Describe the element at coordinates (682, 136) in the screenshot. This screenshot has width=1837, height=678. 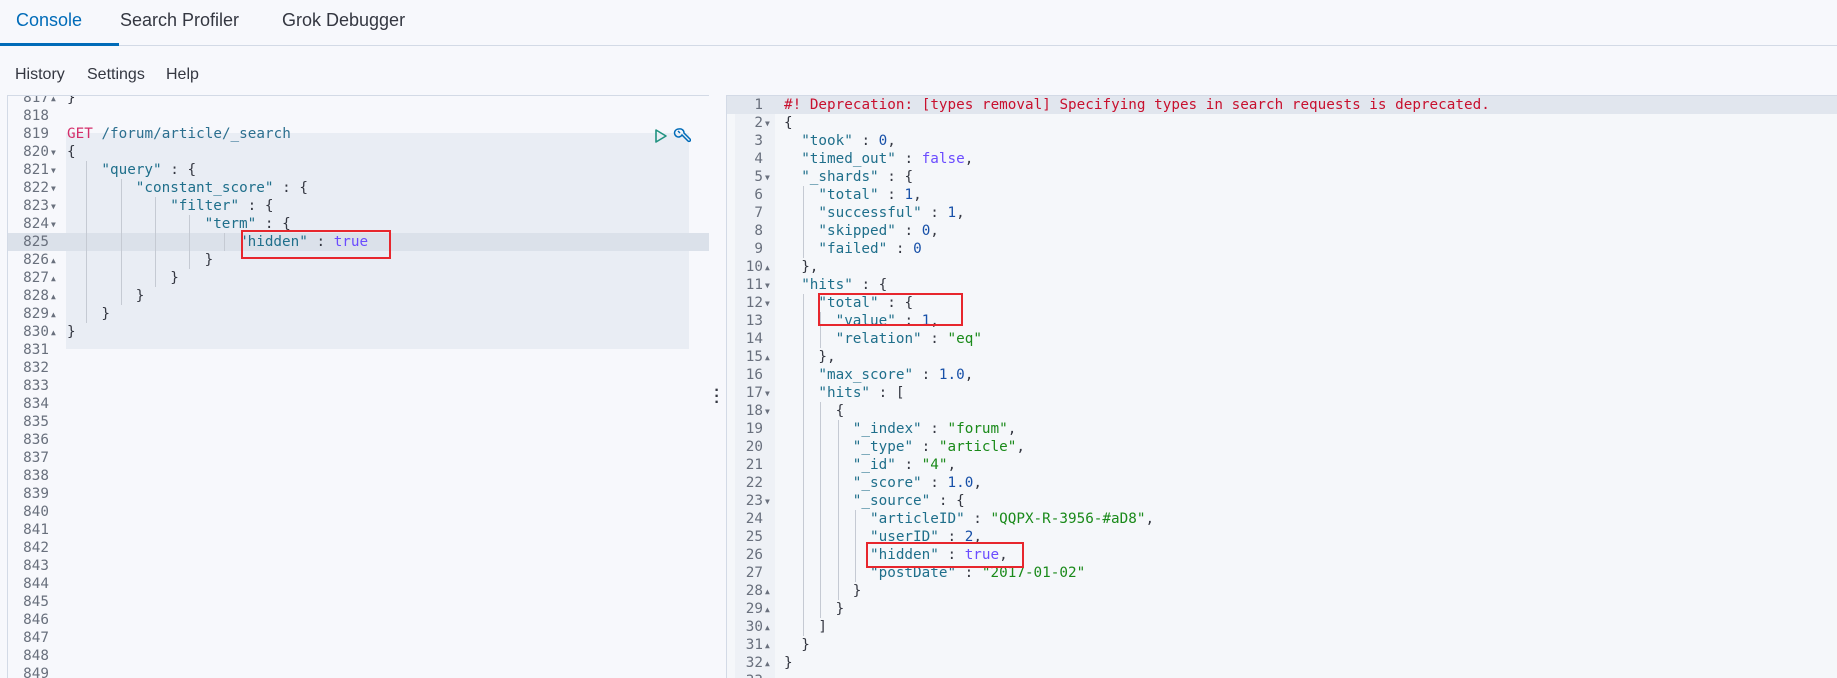
I see `wrench-icon` at that location.